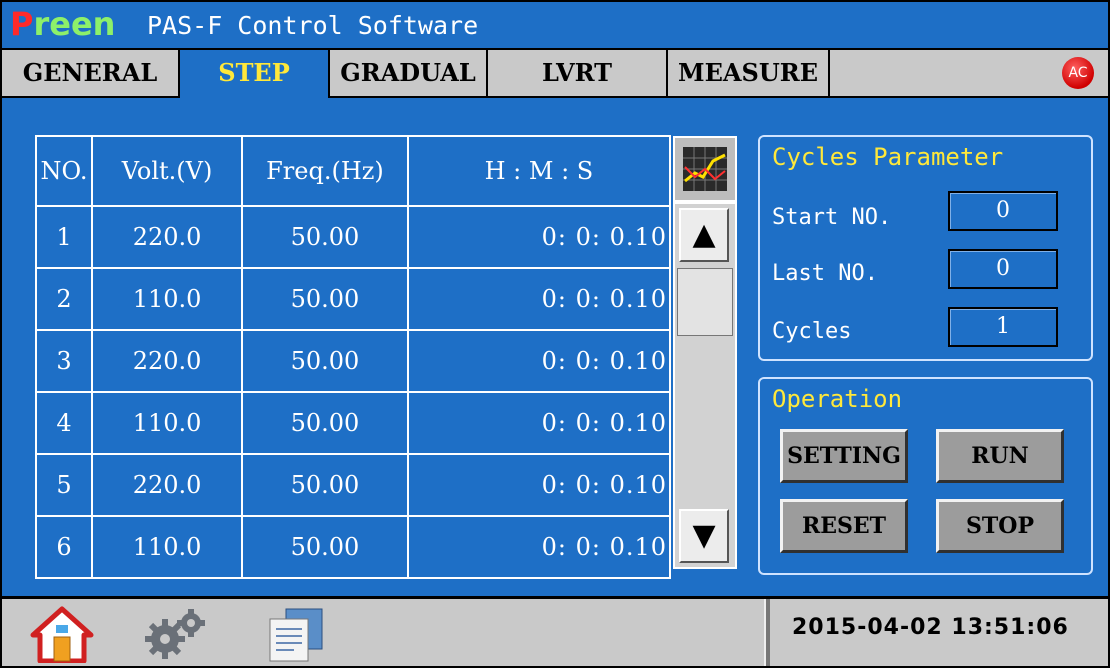  I want to click on chart-icon, so click(705, 169).